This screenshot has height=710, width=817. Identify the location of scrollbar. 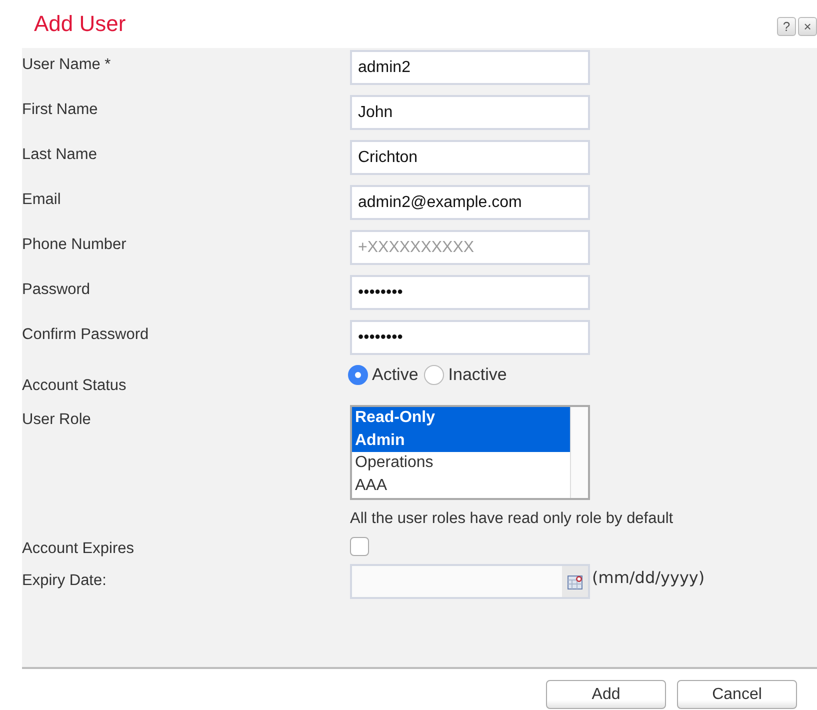
(579, 452).